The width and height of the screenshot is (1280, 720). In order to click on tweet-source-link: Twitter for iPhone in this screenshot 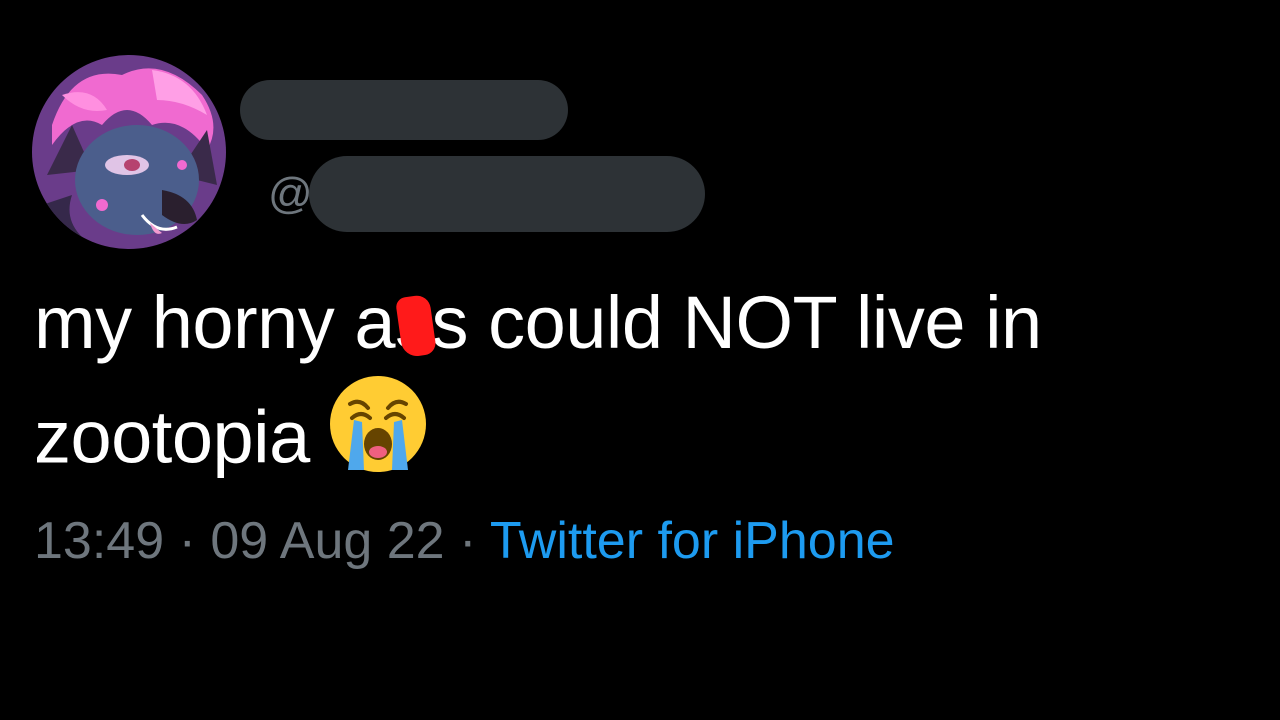, I will do `click(692, 541)`.